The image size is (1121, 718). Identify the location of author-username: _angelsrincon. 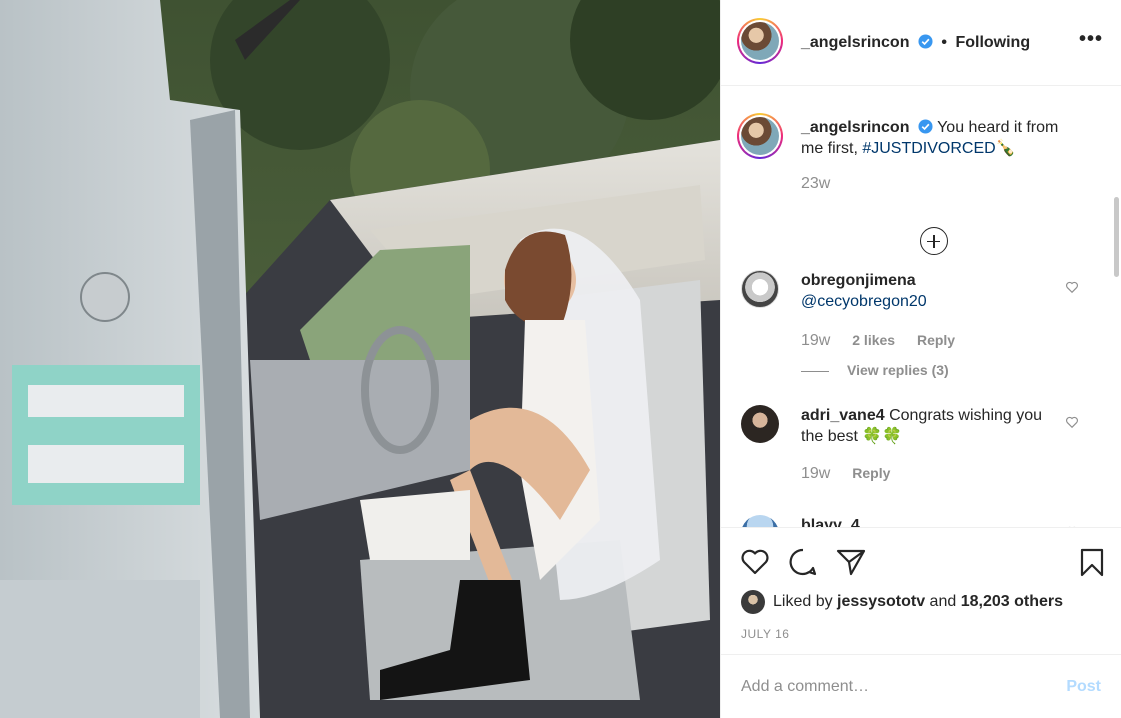
(855, 42).